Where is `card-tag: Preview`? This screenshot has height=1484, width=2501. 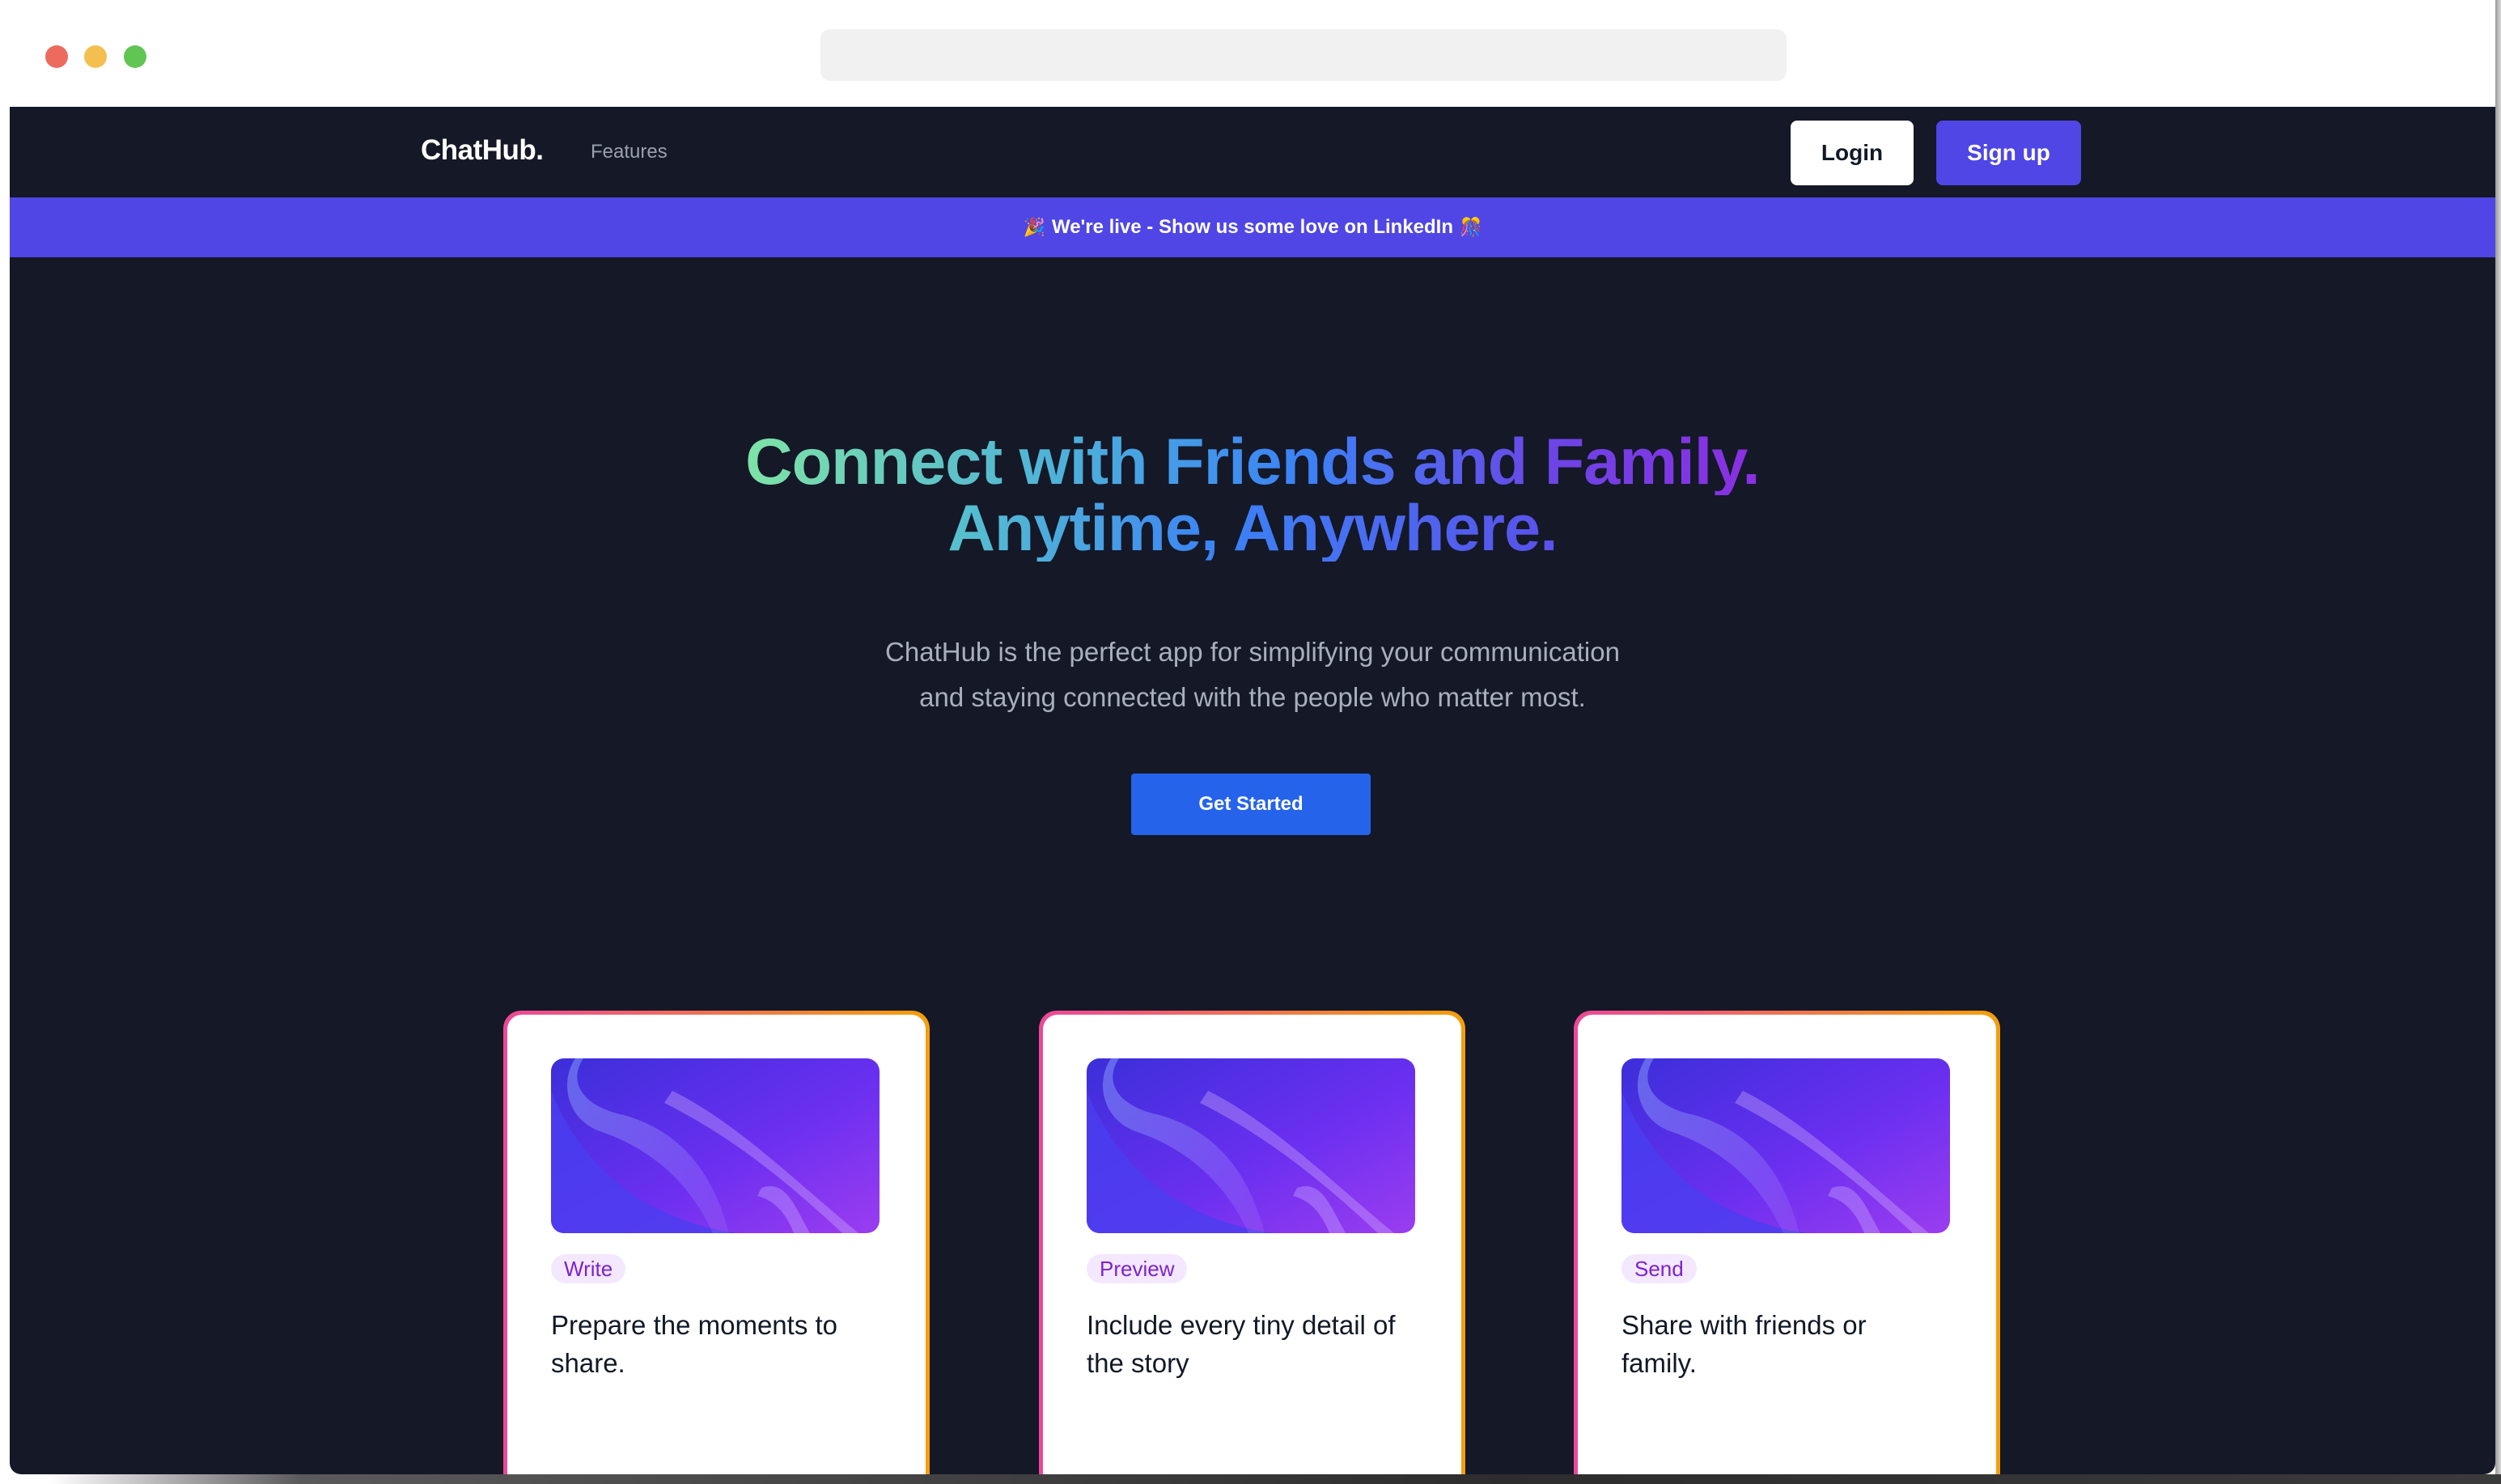 card-tag: Preview is located at coordinates (1137, 1268).